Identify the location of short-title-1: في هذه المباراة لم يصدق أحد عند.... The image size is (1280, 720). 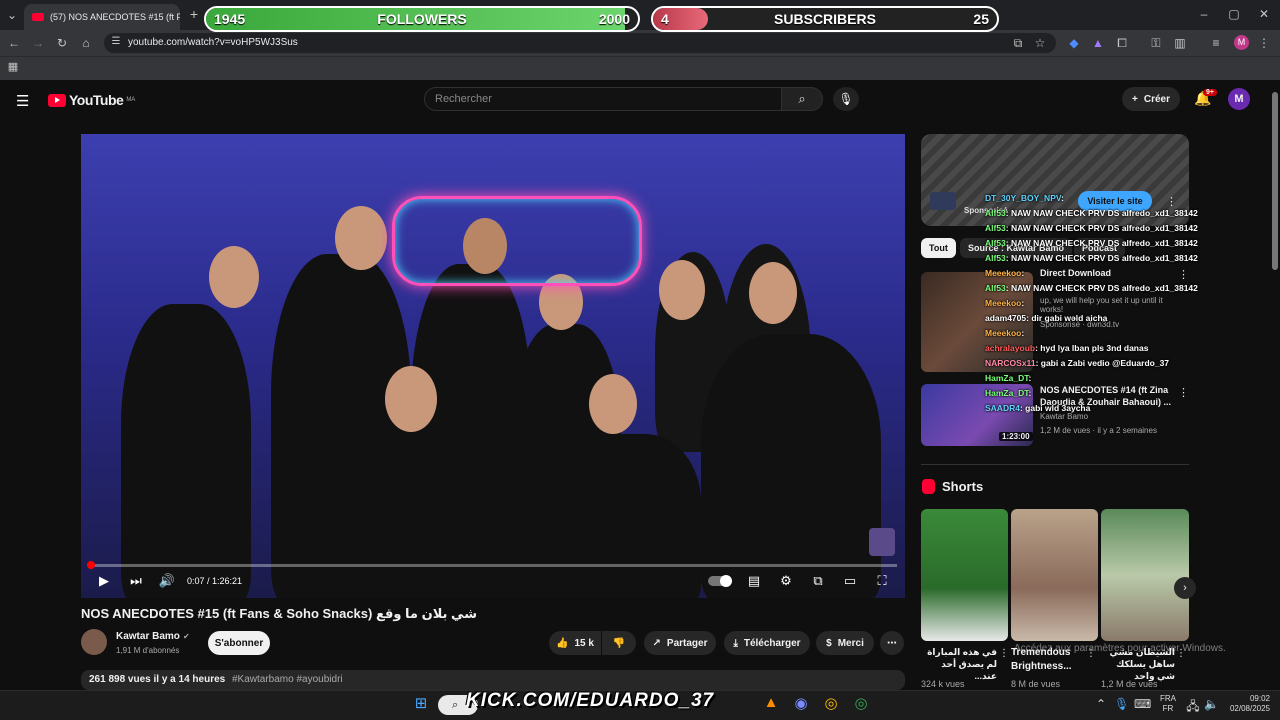
(959, 664).